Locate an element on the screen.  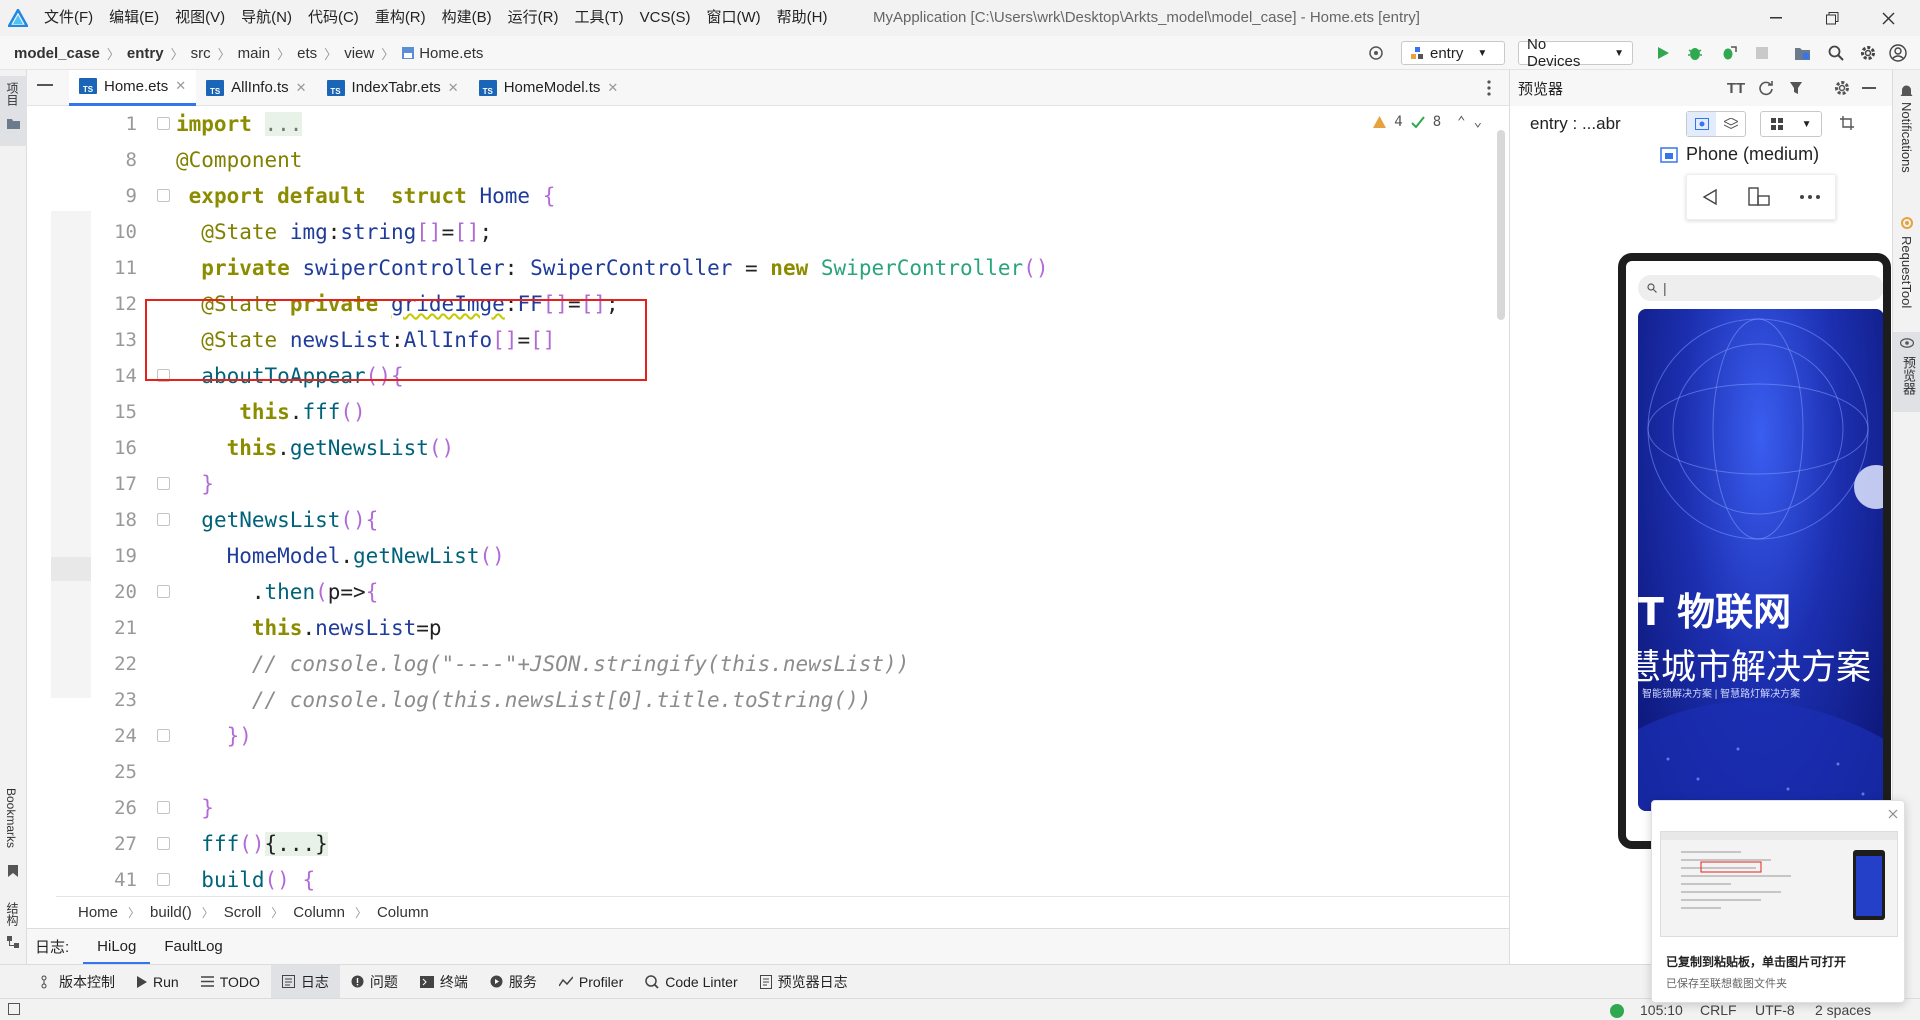
preview-mode-toggle is located at coordinates (1716, 124).